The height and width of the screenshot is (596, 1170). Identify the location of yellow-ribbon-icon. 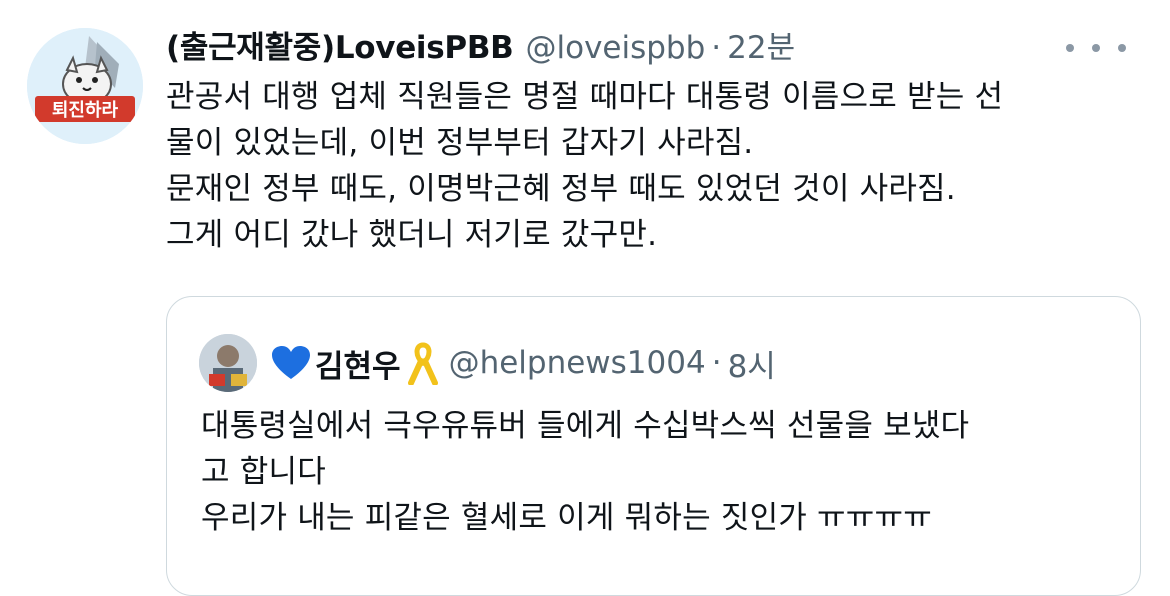
(423, 363).